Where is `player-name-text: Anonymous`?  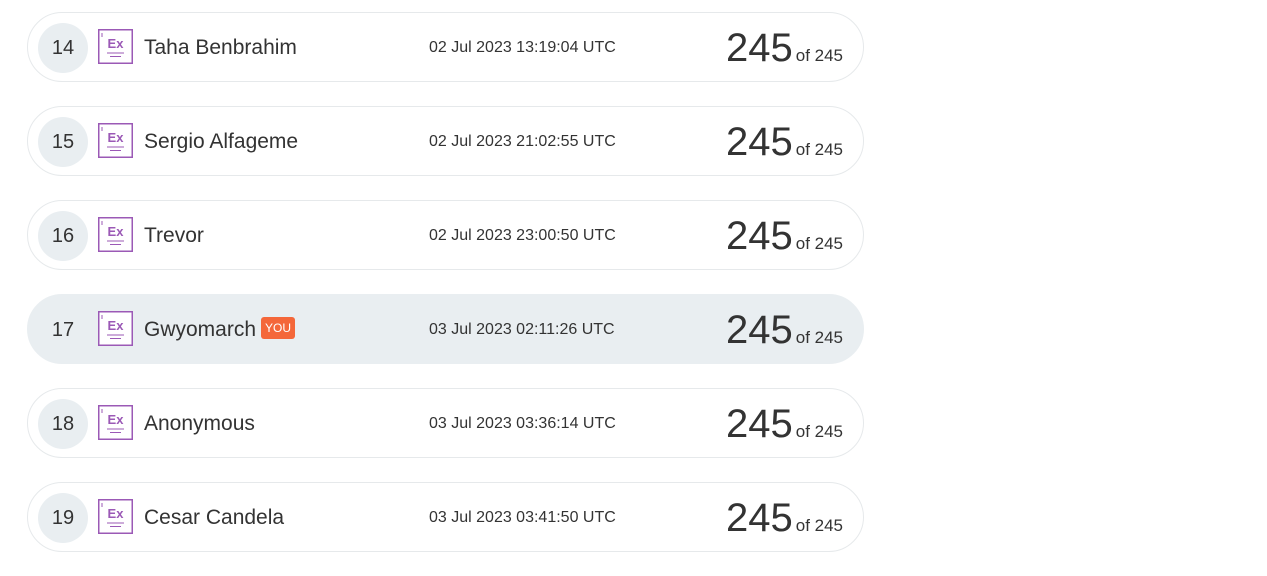 player-name-text: Anonymous is located at coordinates (199, 423).